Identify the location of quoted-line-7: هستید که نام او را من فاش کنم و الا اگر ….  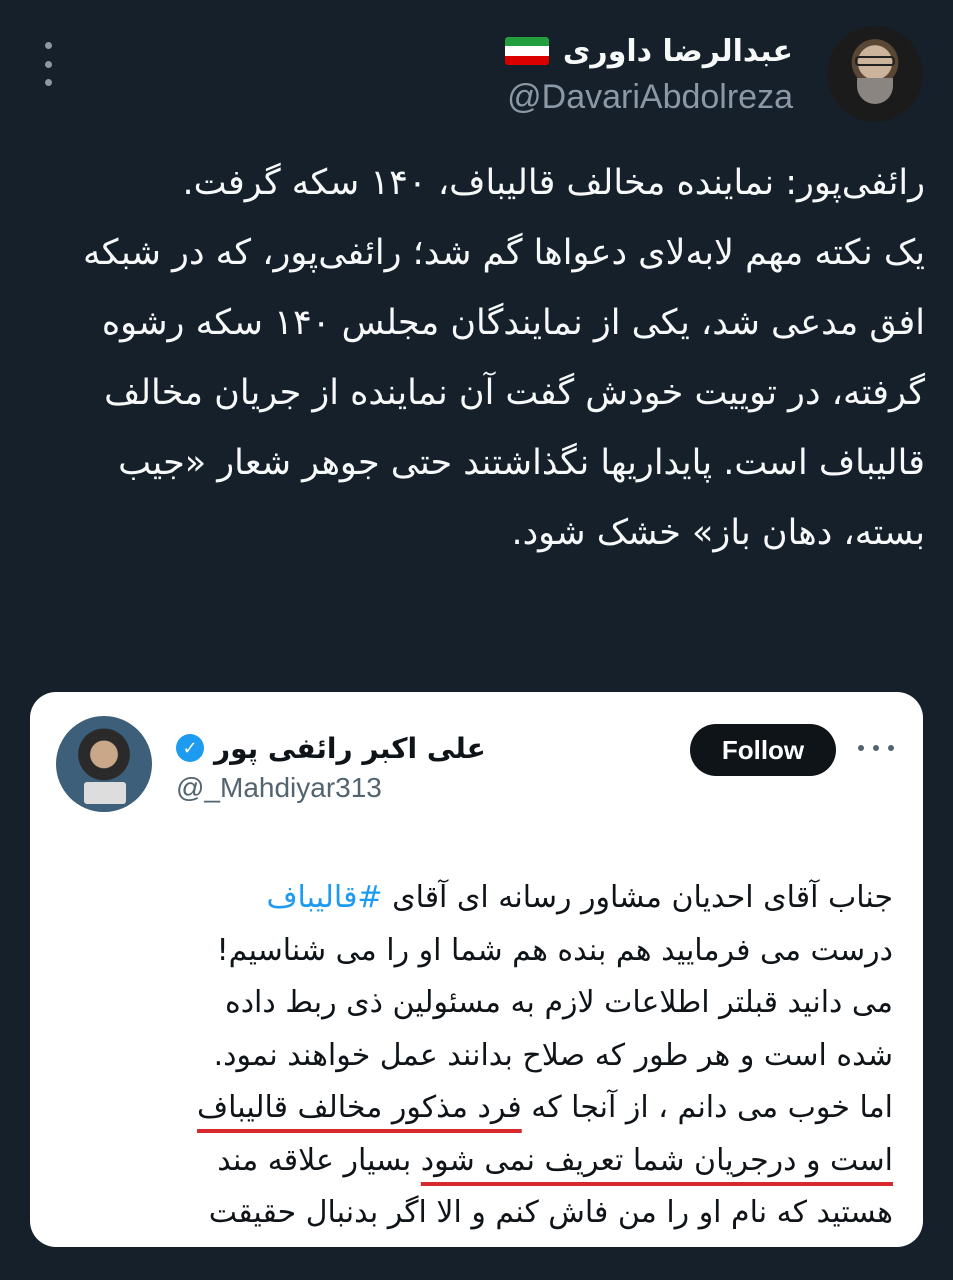
(550, 1212).